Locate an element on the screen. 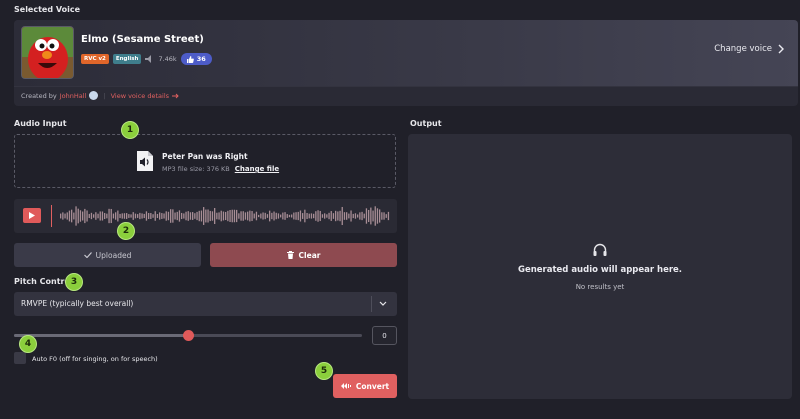 Image resolution: width=800 pixels, height=419 pixels. auto-f0-label: Auto F0 (off for singing, on for speech) is located at coordinates (95, 359).